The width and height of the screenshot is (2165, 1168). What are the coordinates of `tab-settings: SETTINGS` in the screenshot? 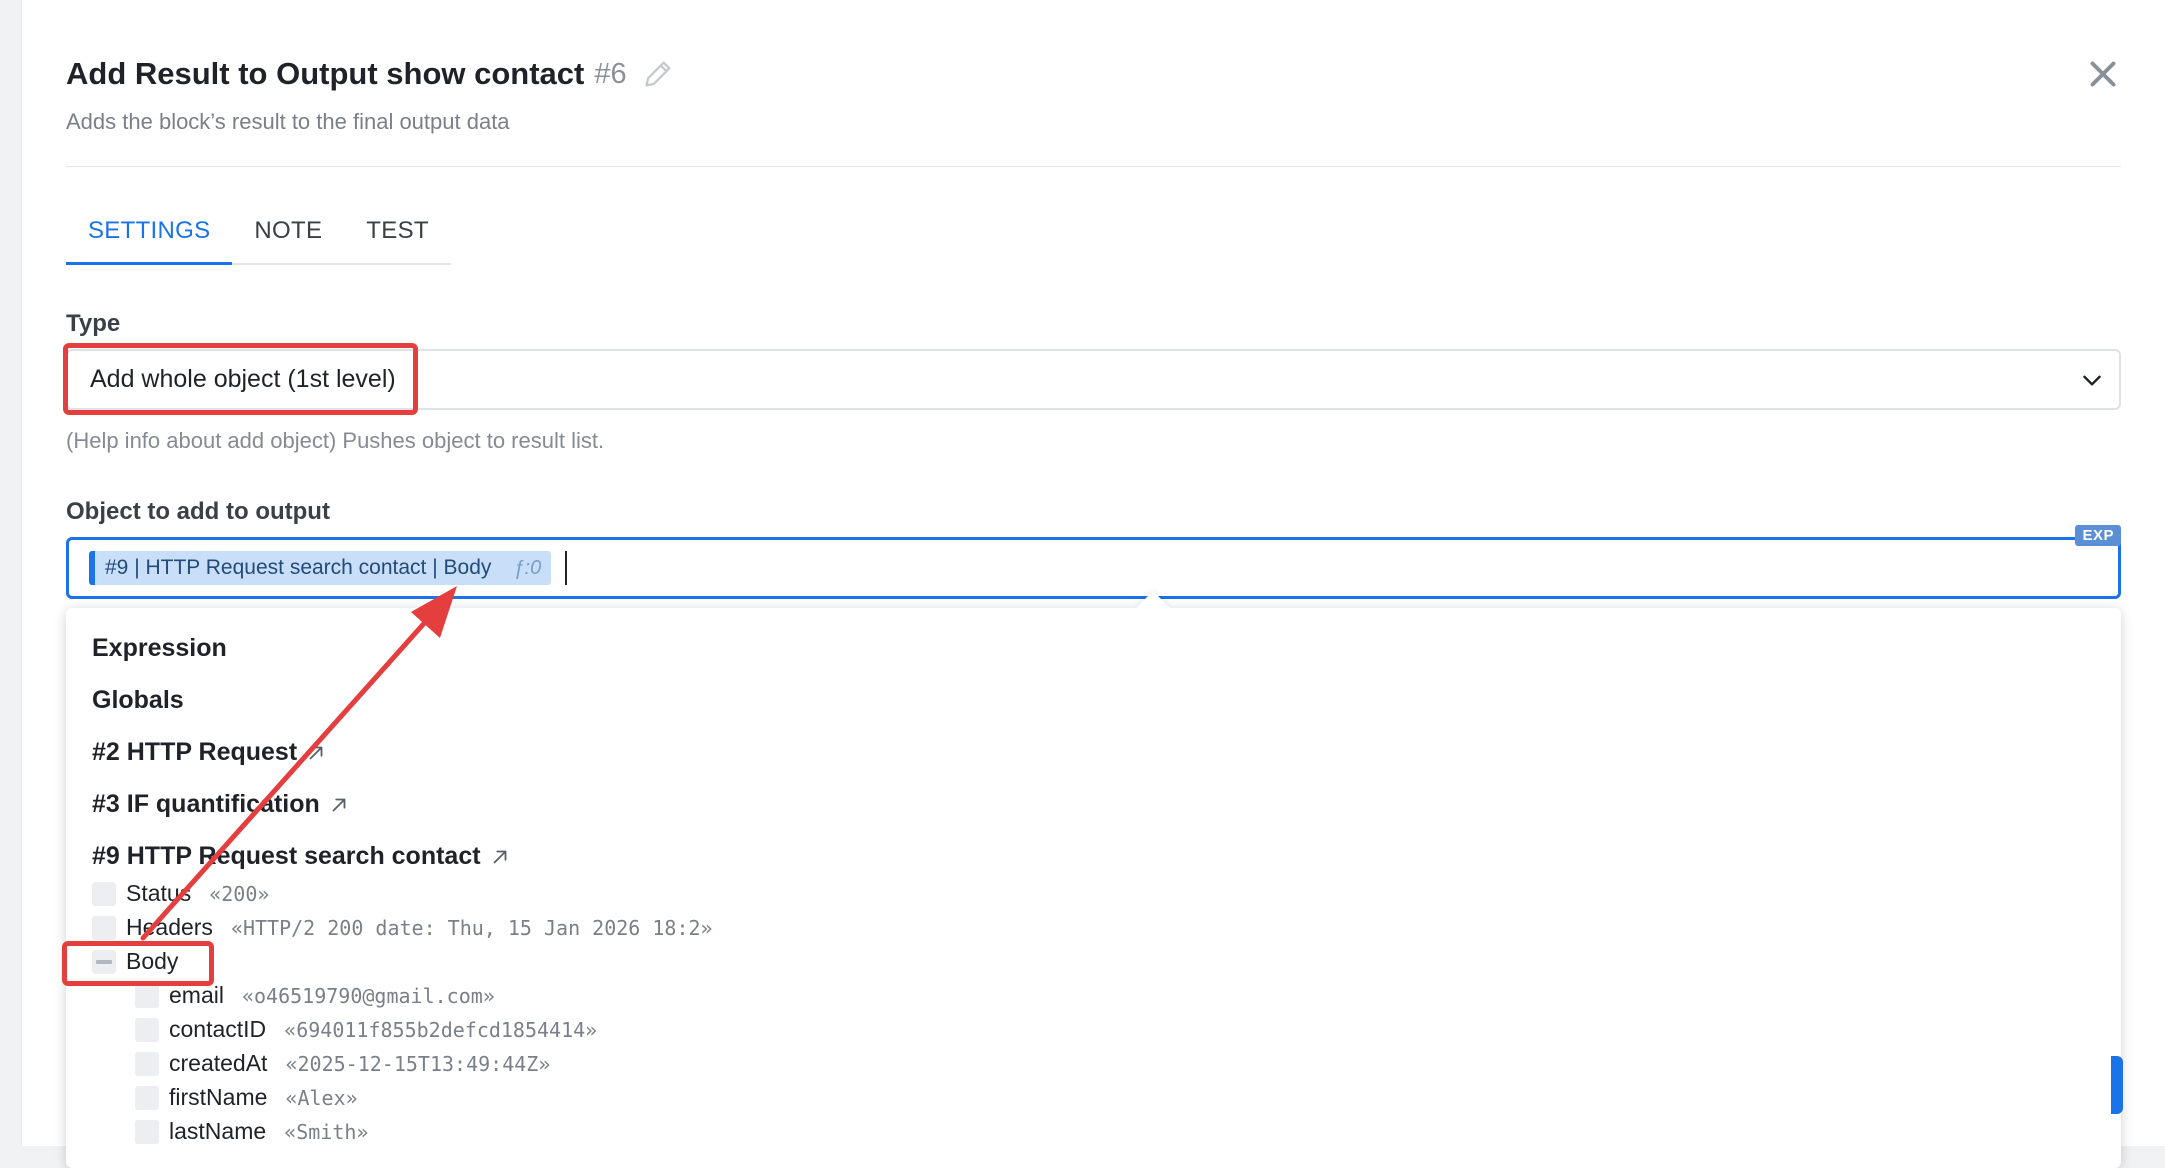 It's located at (149, 235).